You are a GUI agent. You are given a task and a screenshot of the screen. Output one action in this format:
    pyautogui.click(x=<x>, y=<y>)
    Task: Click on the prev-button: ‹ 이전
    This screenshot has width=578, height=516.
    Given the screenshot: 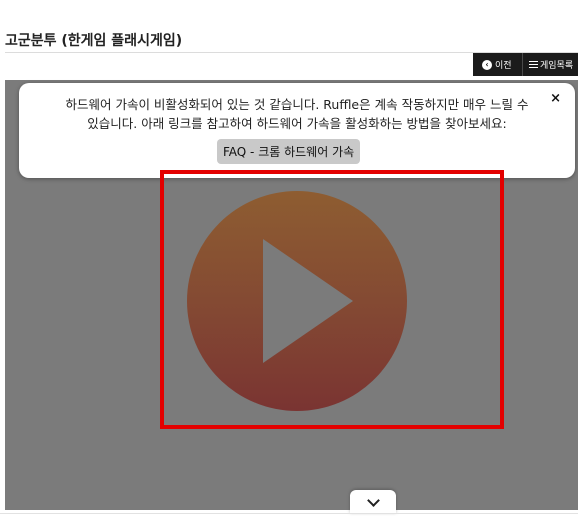 What is the action you would take?
    pyautogui.click(x=498, y=64)
    